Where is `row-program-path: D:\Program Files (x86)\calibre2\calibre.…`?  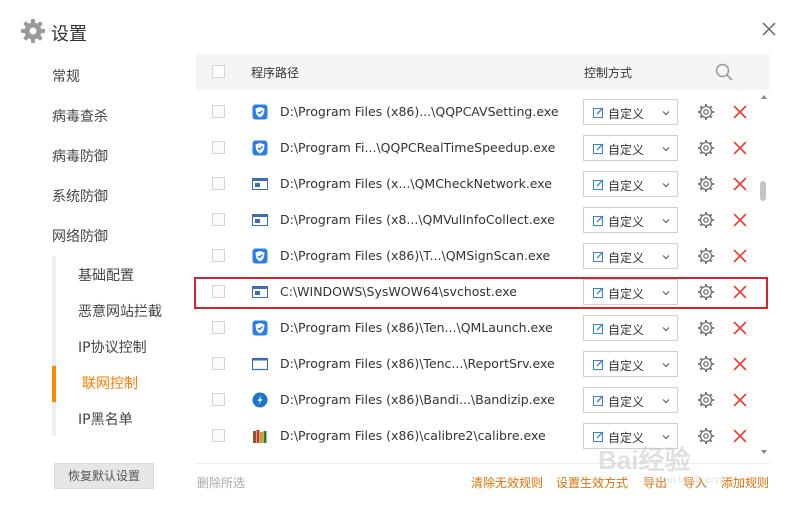
row-program-path: D:\Program Files (x86)\calibre2\calibre.… is located at coordinates (413, 435).